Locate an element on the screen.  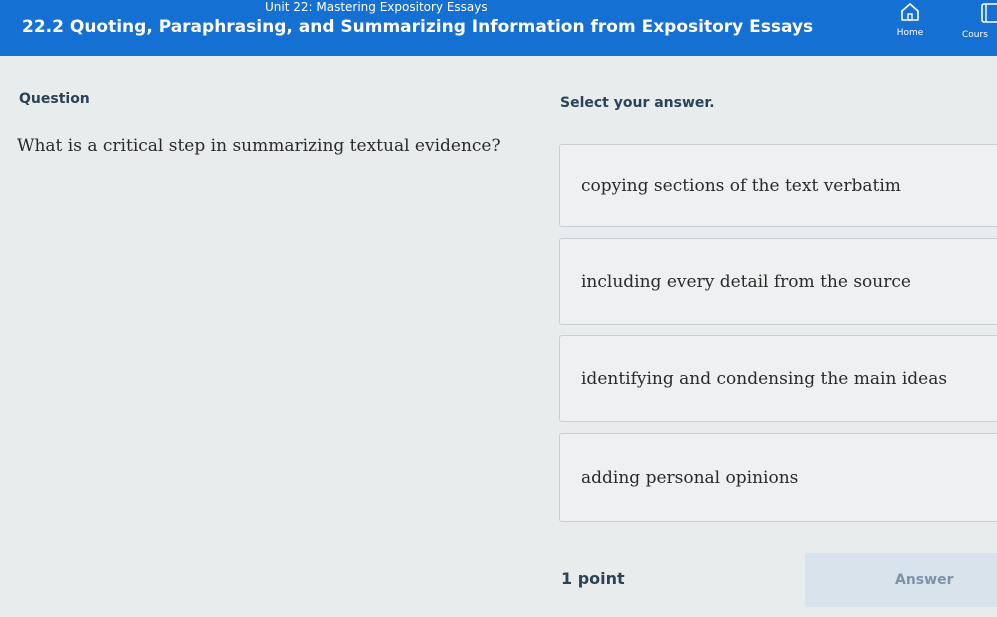
answer-choice: copying sections of the text verbatim is located at coordinates (778, 185).